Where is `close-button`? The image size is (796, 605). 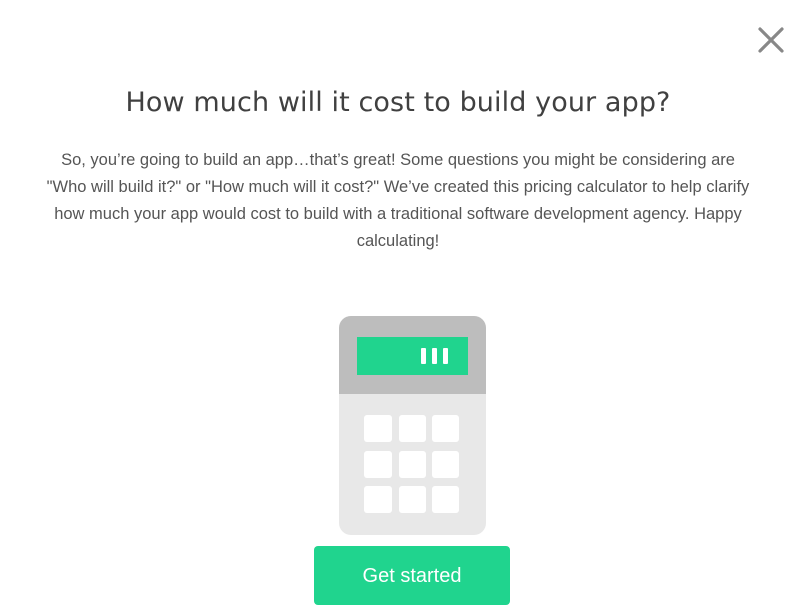
close-button is located at coordinates (771, 40).